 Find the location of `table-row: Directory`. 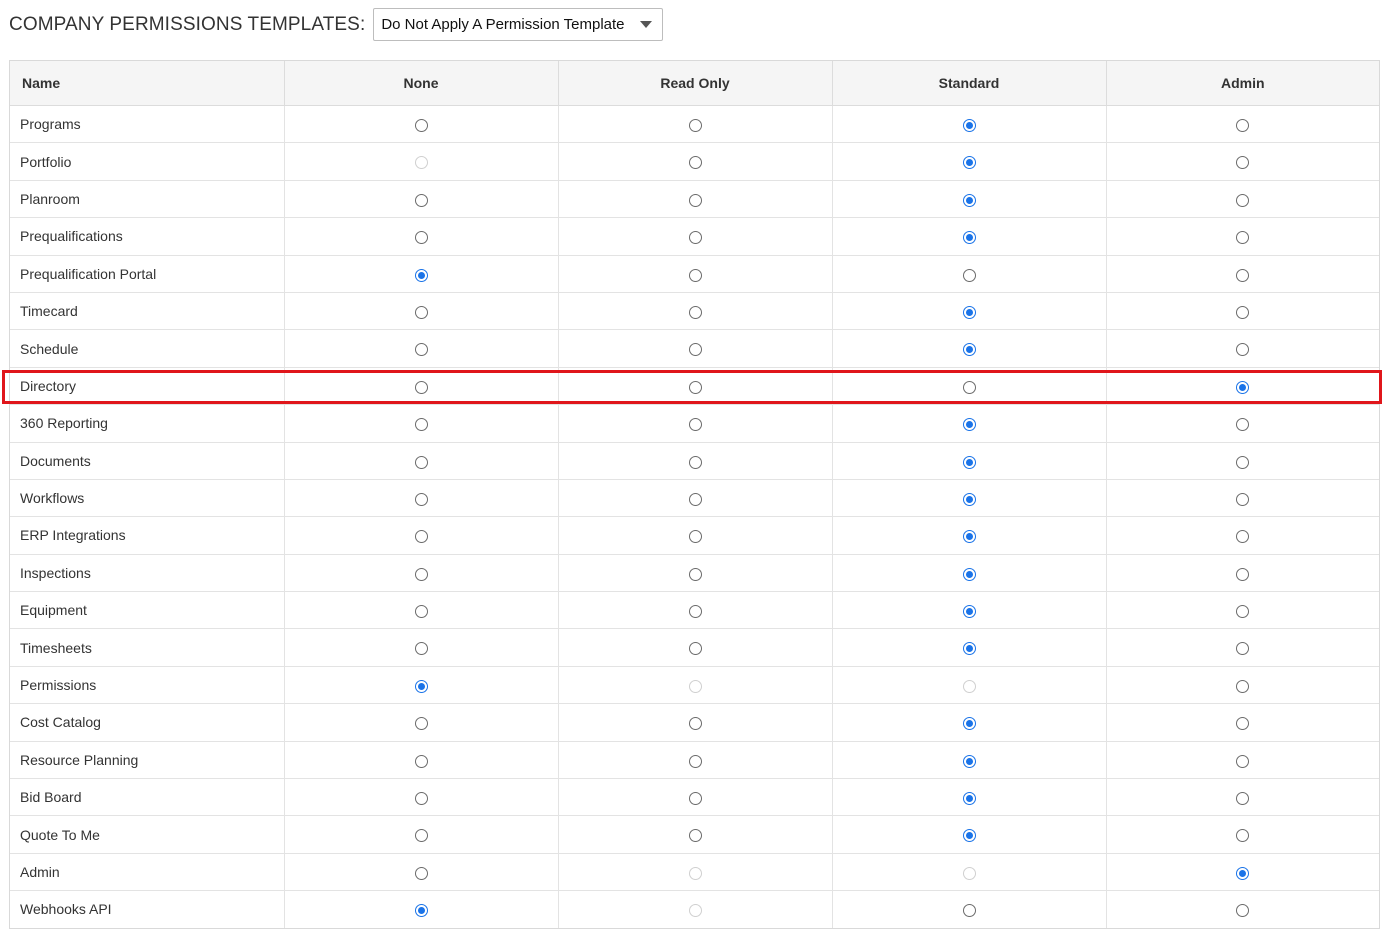

table-row: Directory is located at coordinates (694, 386).